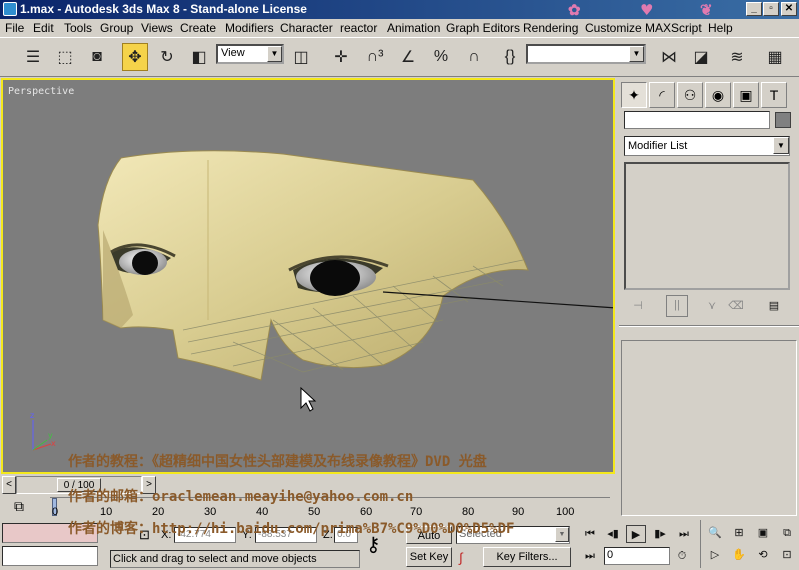 The height and width of the screenshot is (570, 799). Describe the element at coordinates (301, 57) in the screenshot. I see `pivot-center-icon: ◫` at that location.